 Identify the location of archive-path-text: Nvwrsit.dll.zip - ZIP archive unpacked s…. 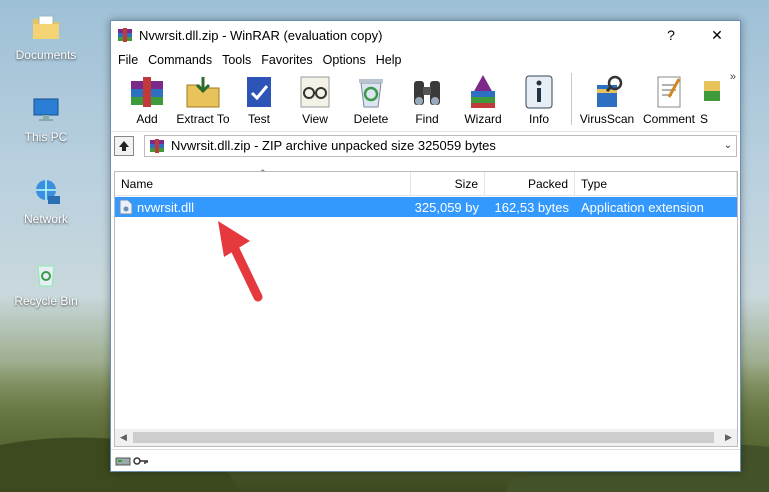
(333, 145).